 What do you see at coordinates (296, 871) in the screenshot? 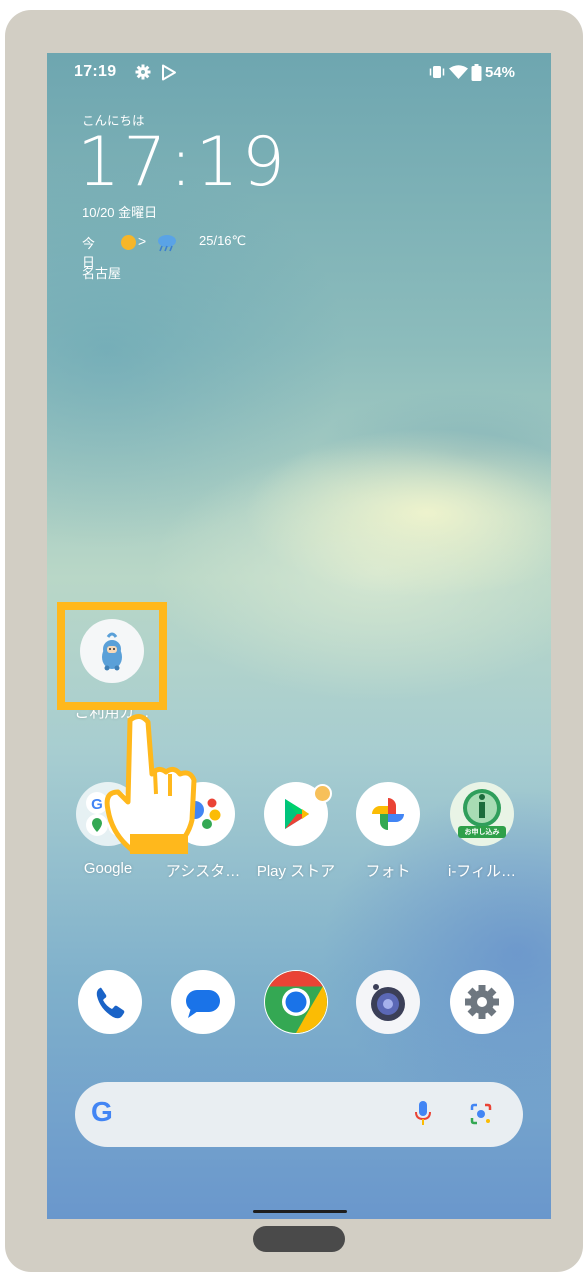
I see `play-store-label: Play ストア` at bounding box center [296, 871].